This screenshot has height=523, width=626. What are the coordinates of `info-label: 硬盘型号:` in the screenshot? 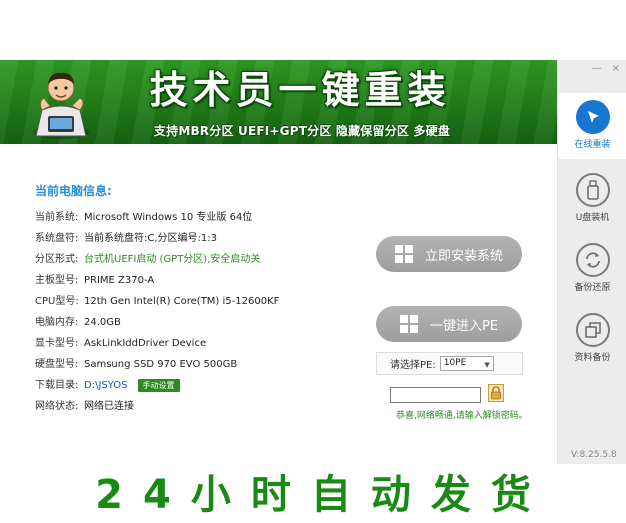 It's located at (57, 364).